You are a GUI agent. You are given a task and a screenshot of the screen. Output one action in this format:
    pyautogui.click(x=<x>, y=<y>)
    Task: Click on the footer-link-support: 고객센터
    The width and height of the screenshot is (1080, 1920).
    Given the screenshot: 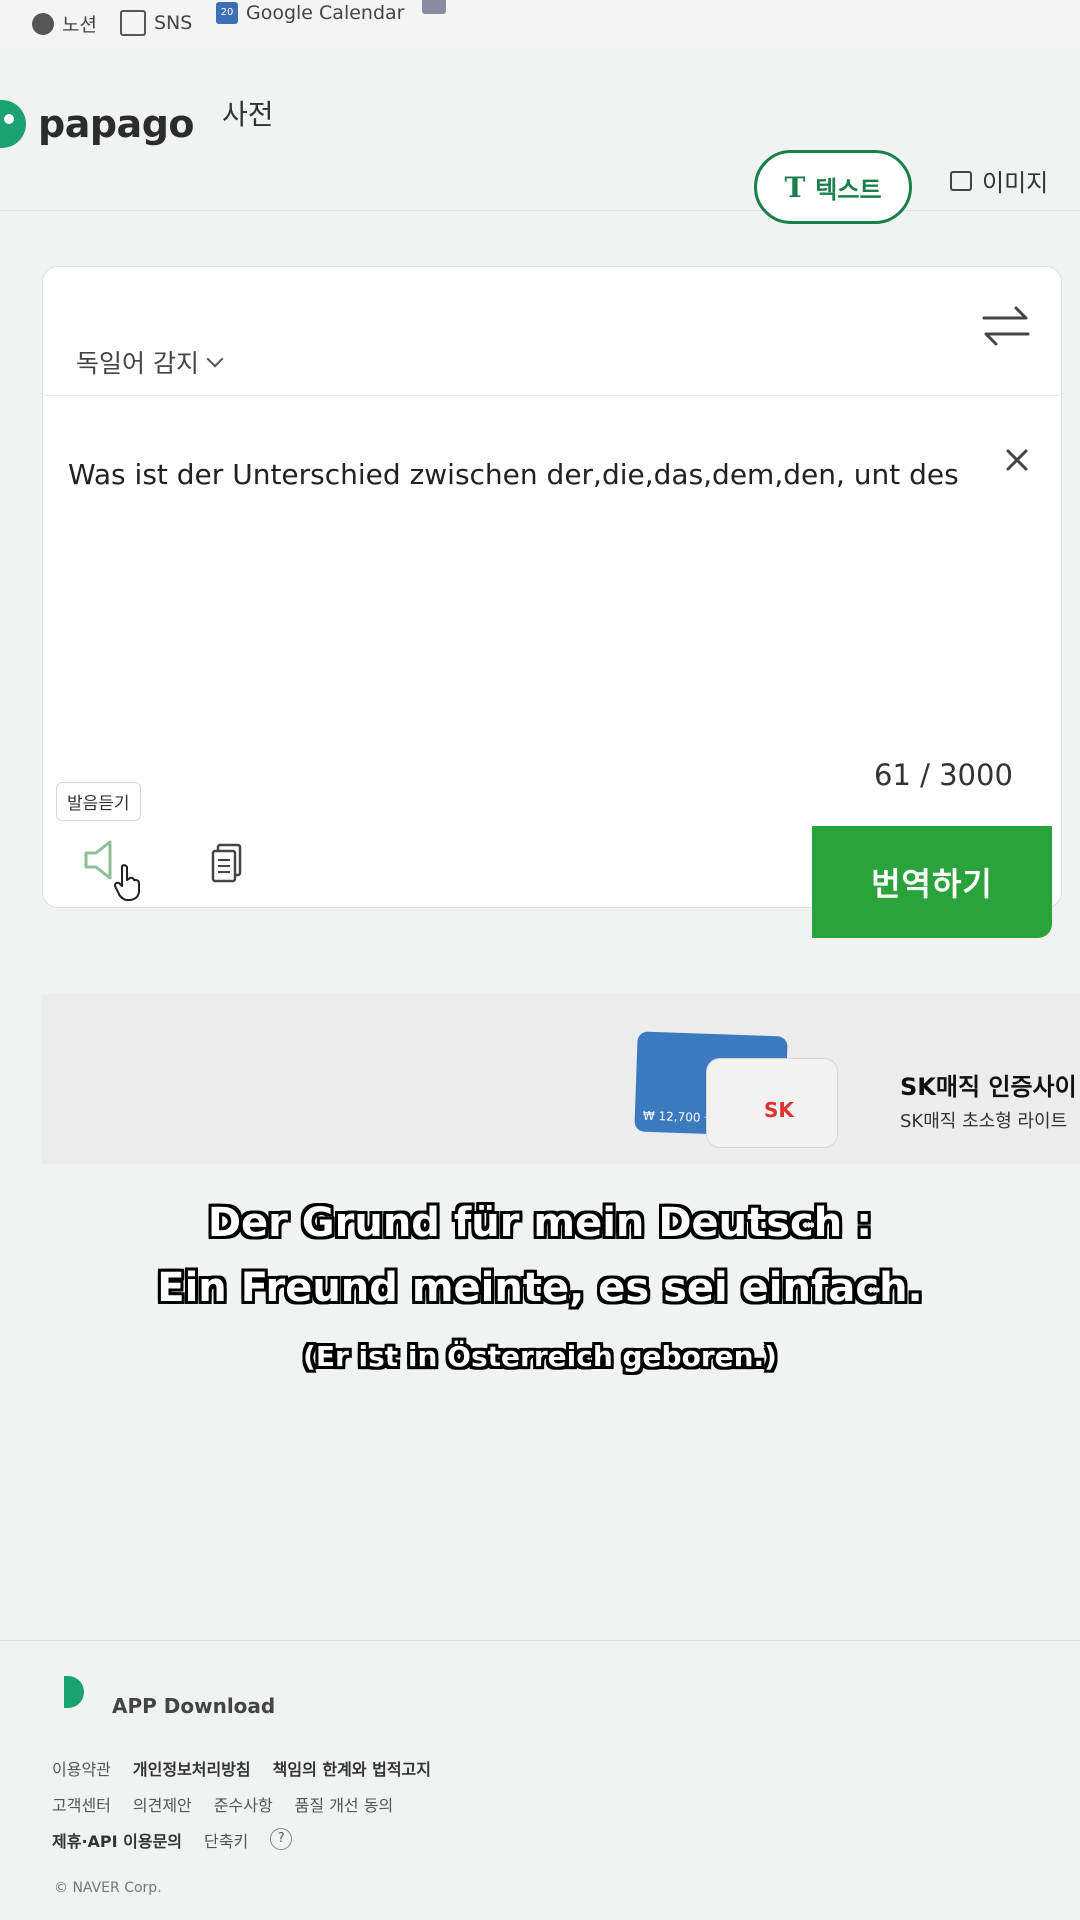 What is the action you would take?
    pyautogui.click(x=81, y=1804)
    